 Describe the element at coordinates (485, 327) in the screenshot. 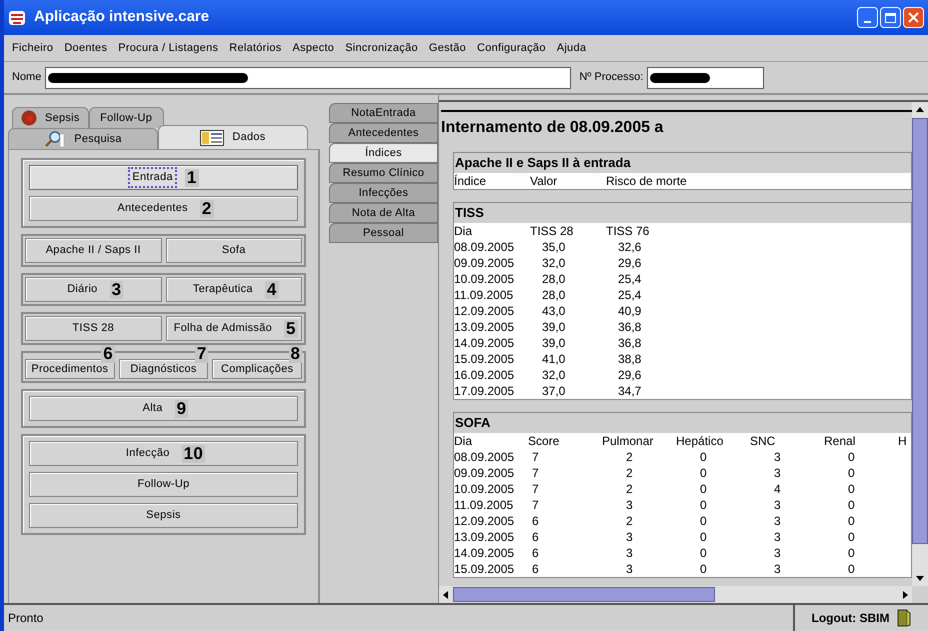

I see `table-cell-text: 13.09.2005` at that location.